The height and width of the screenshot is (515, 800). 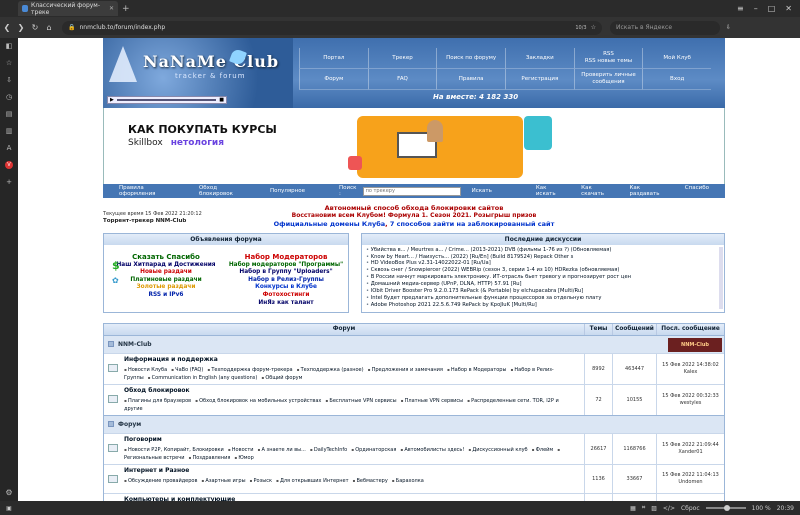 What do you see at coordinates (690, 482) in the screenshot?
I see `last-post-user: Undomen` at bounding box center [690, 482].